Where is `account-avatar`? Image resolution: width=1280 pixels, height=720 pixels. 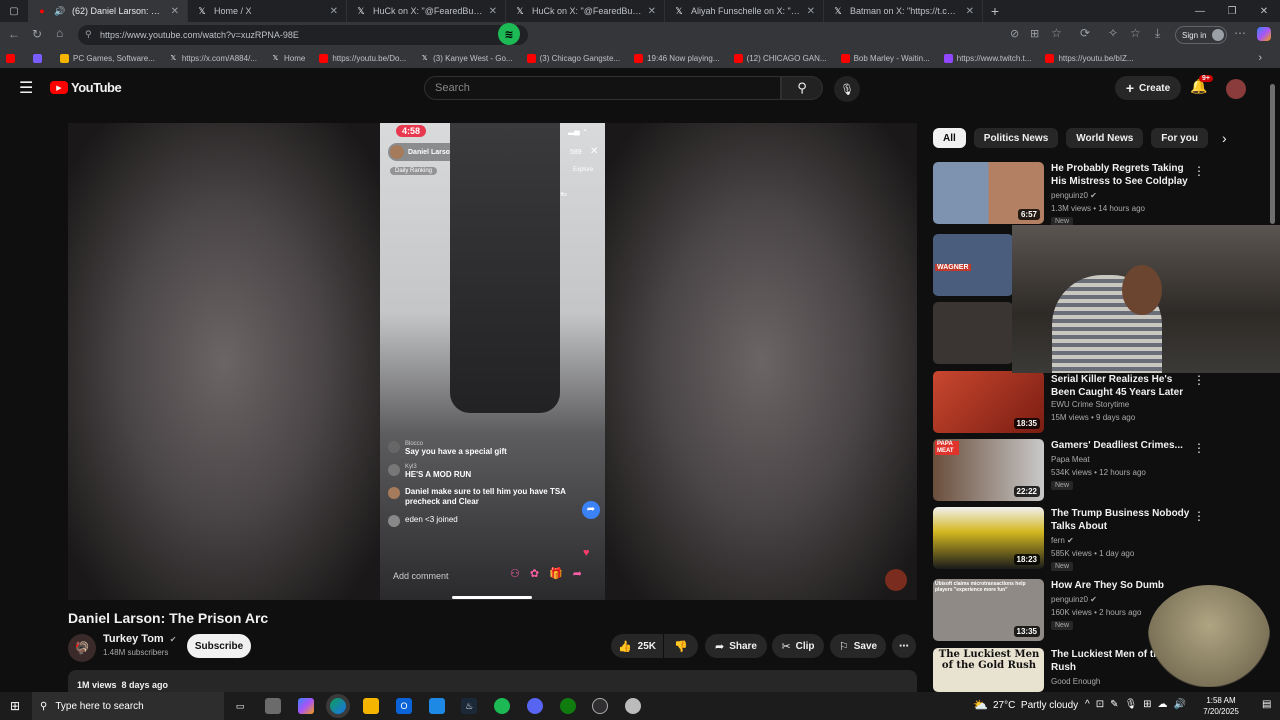
account-avatar is located at coordinates (1236, 89).